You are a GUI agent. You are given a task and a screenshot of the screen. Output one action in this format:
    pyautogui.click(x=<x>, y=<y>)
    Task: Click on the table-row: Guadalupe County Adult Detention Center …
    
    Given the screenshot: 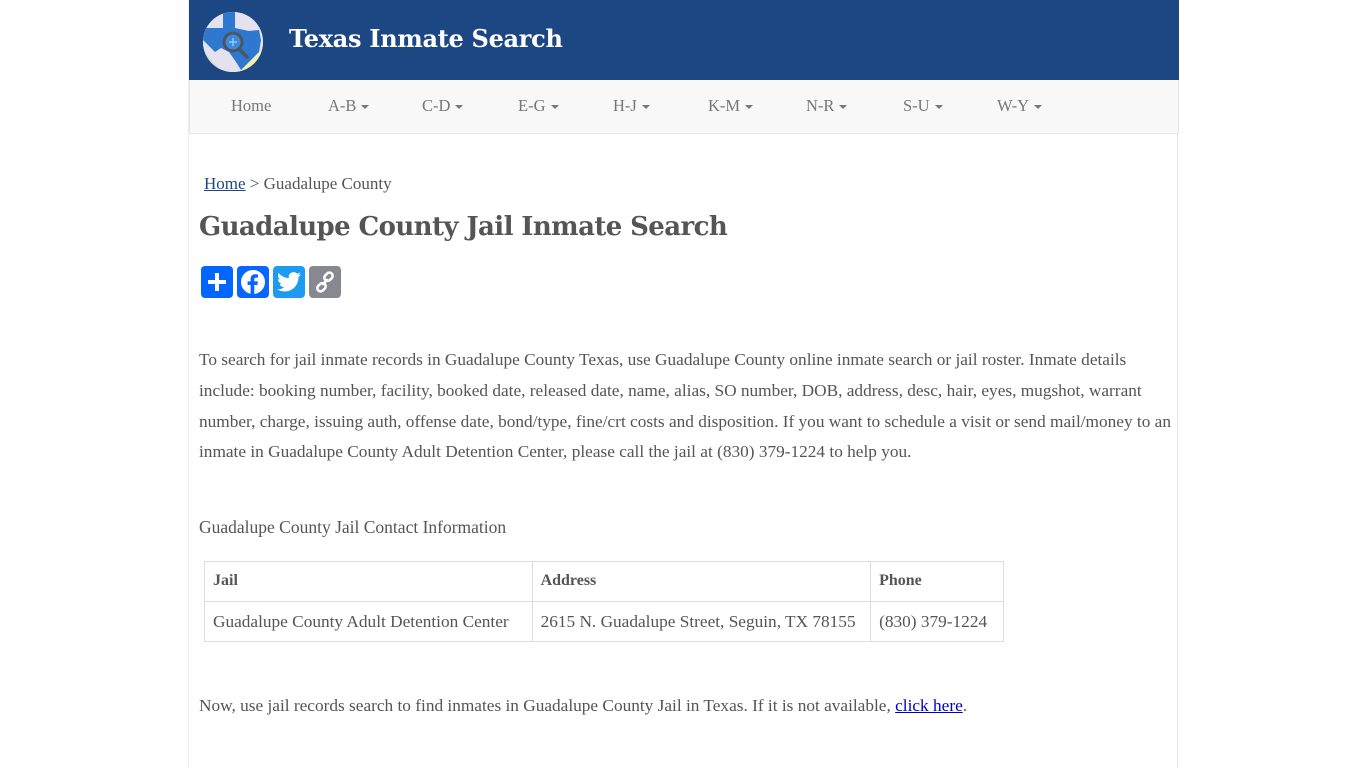 What is the action you would take?
    pyautogui.click(x=604, y=621)
    